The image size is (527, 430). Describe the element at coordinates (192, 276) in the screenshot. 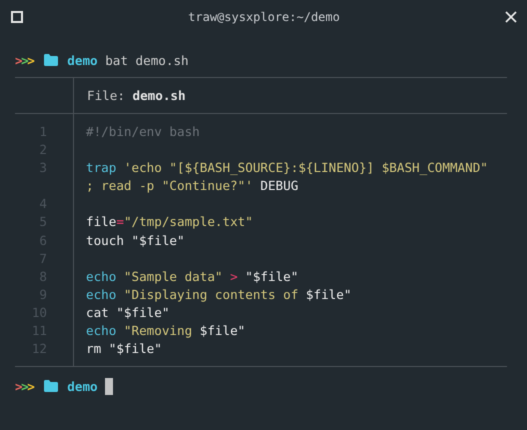

I see `code-line: echo "Sample data" > "$file"` at that location.